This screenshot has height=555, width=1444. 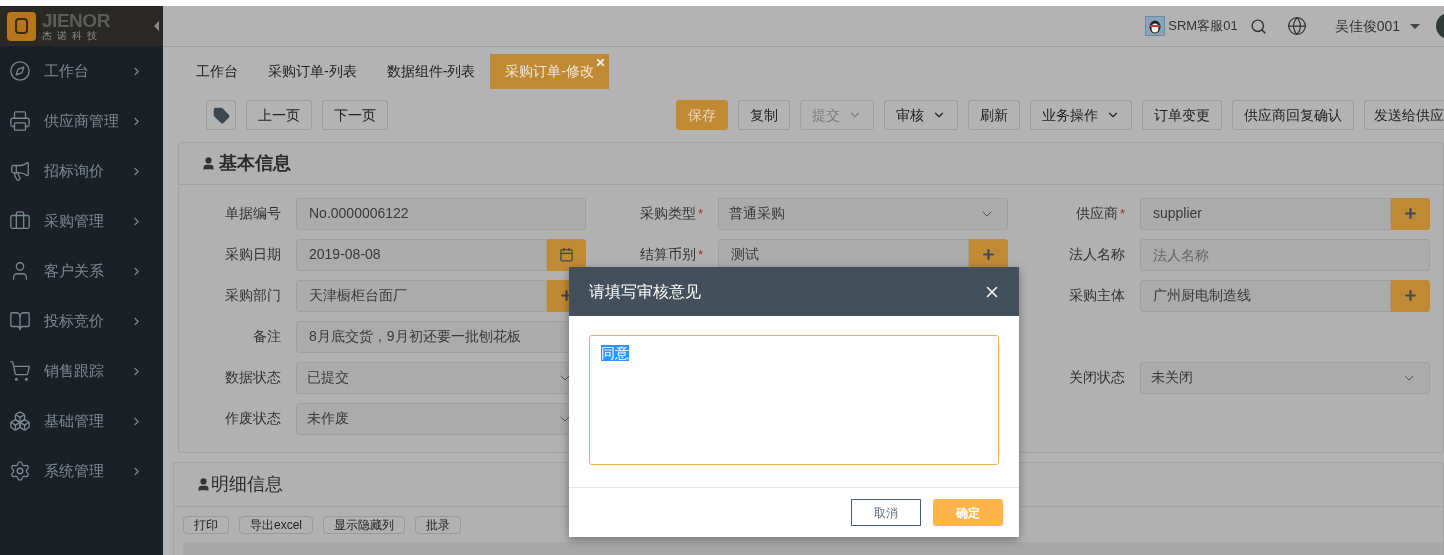 I want to click on select-field: 普通采购, so click(x=863, y=213).